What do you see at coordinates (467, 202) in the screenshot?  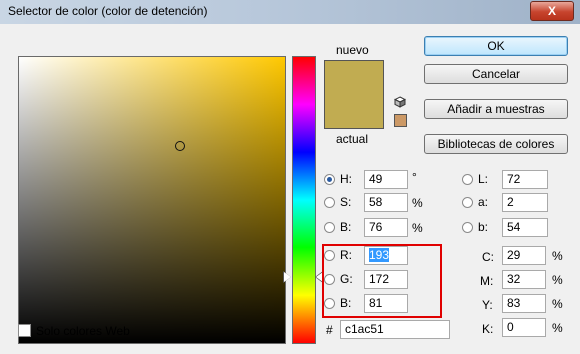 I see `radio-a` at bounding box center [467, 202].